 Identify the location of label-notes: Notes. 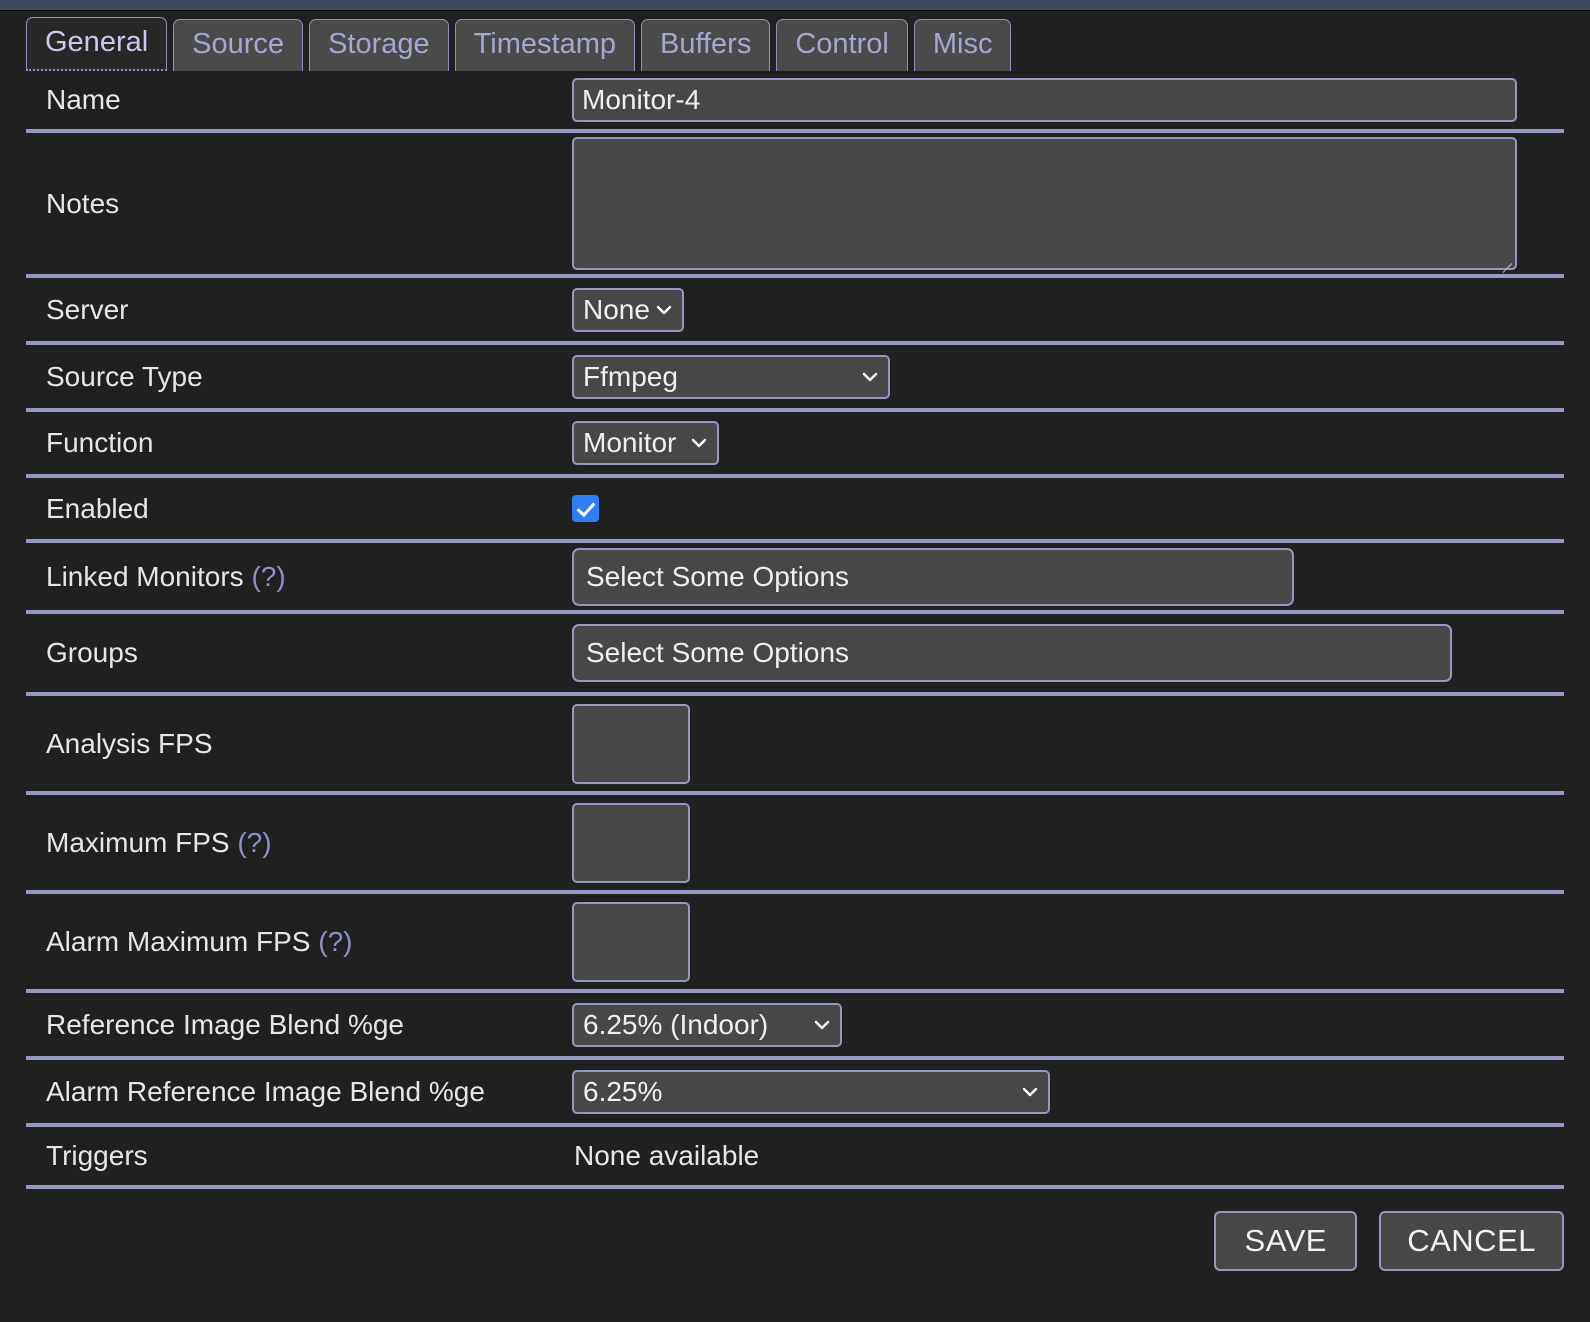
(83, 203).